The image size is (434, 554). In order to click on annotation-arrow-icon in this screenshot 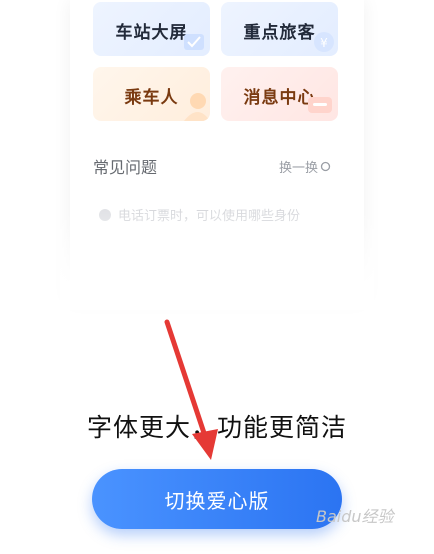, I will do `click(191, 389)`.